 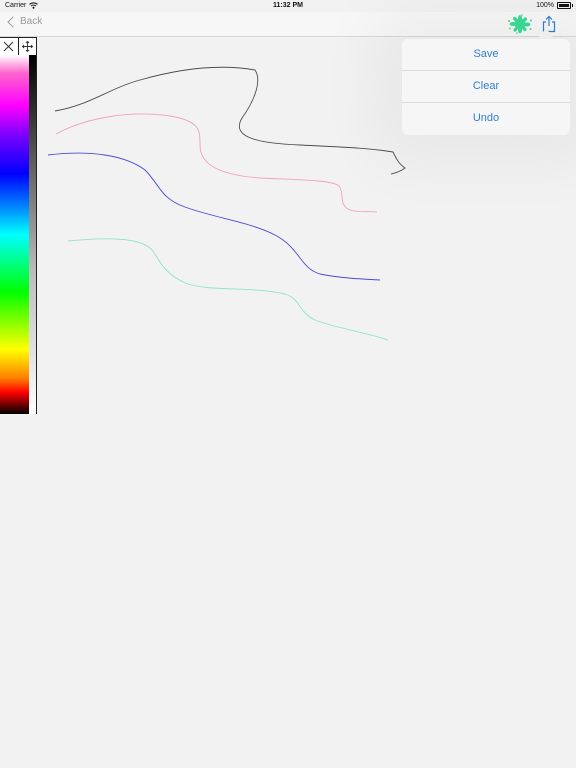 What do you see at coordinates (214, 216) in the screenshot?
I see `stroke-blue` at bounding box center [214, 216].